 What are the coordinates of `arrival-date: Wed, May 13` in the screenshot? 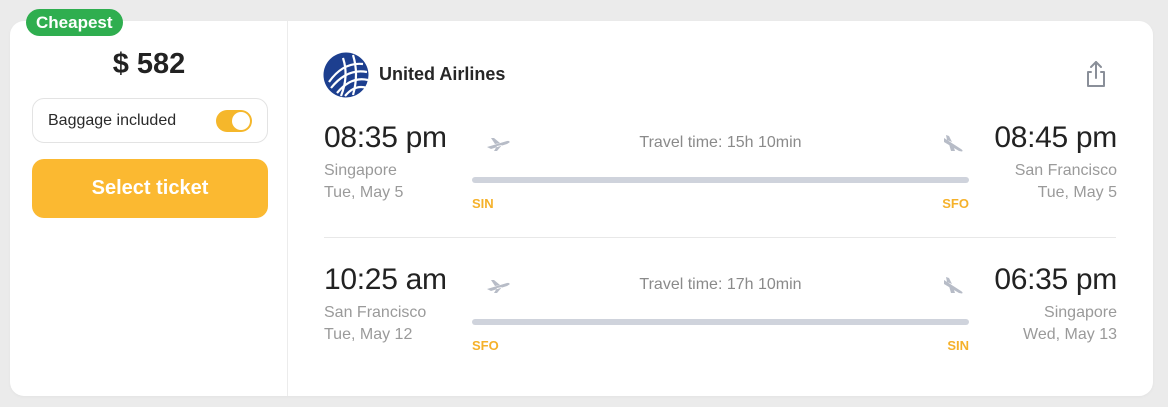 It's located at (1070, 334).